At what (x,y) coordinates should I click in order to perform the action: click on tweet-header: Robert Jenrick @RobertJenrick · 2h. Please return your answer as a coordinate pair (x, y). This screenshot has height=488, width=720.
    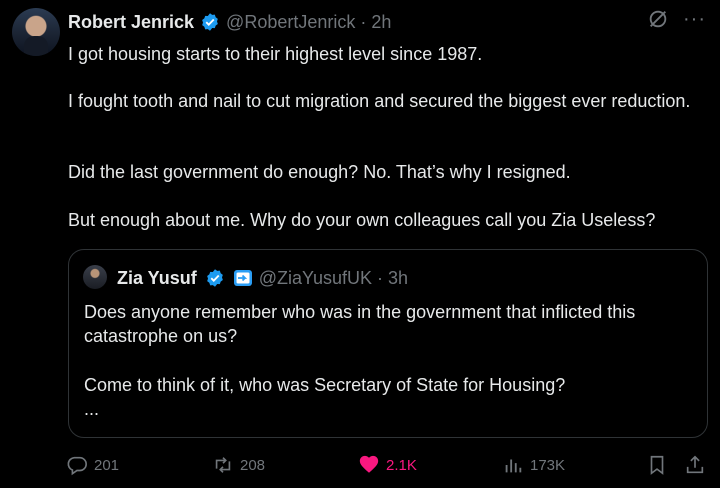
    Looking at the image, I should click on (229, 22).